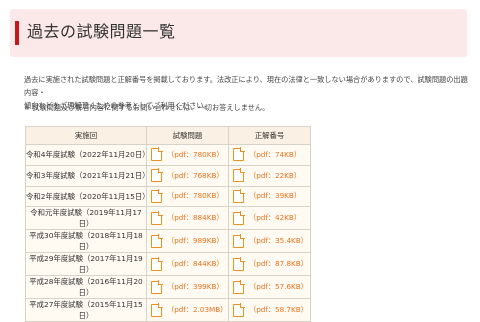 This screenshot has height=322, width=480. I want to click on table-header-row: 実施回 試験問題 正解番号, so click(168, 135).